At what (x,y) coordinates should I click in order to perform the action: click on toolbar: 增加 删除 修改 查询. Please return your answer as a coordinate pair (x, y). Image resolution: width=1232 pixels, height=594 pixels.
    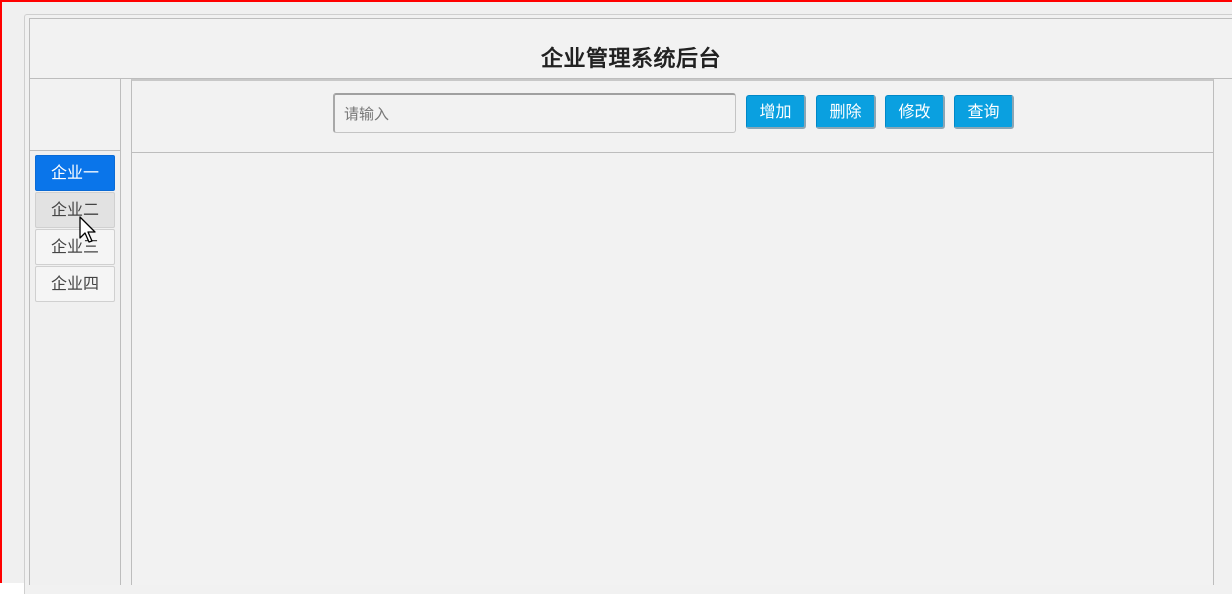
    Looking at the image, I should click on (672, 117).